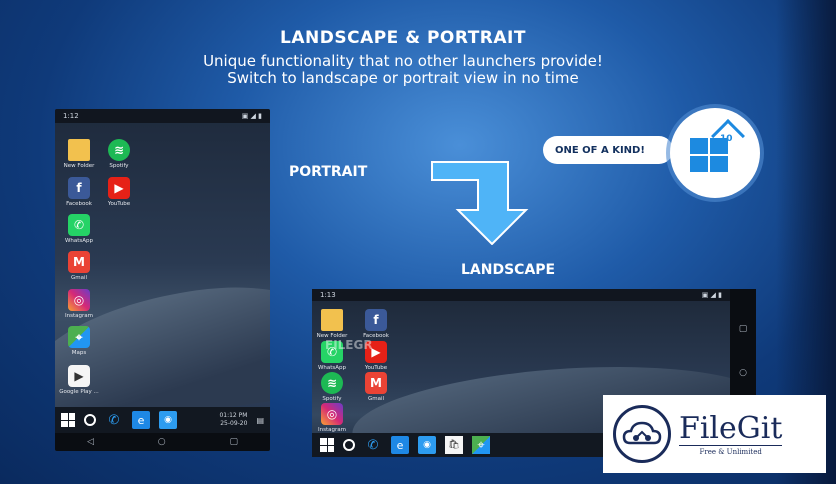 The width and height of the screenshot is (836, 484). I want to click on rotate-arrow-icon, so click(480, 203).